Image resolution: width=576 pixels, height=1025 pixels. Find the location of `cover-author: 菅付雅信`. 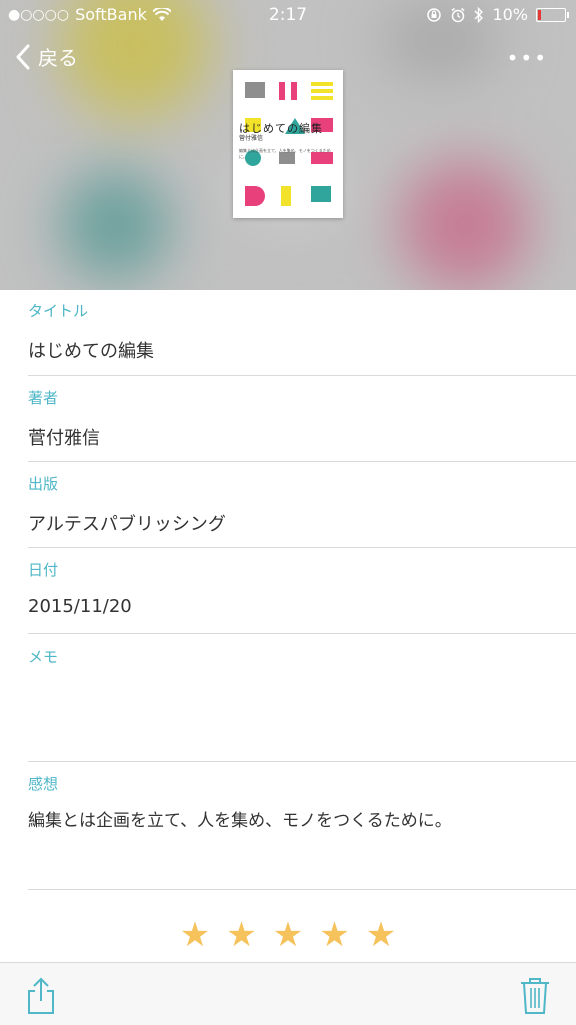

cover-author: 菅付雅信 is located at coordinates (251, 138).